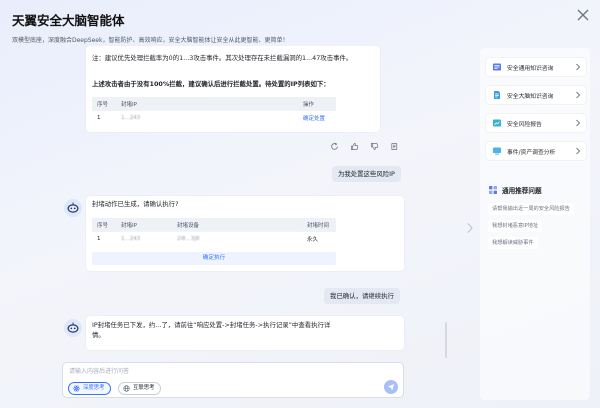 Image resolution: width=600 pixels, height=408 pixels. I want to click on col-header: 封堵时间, so click(319, 225).